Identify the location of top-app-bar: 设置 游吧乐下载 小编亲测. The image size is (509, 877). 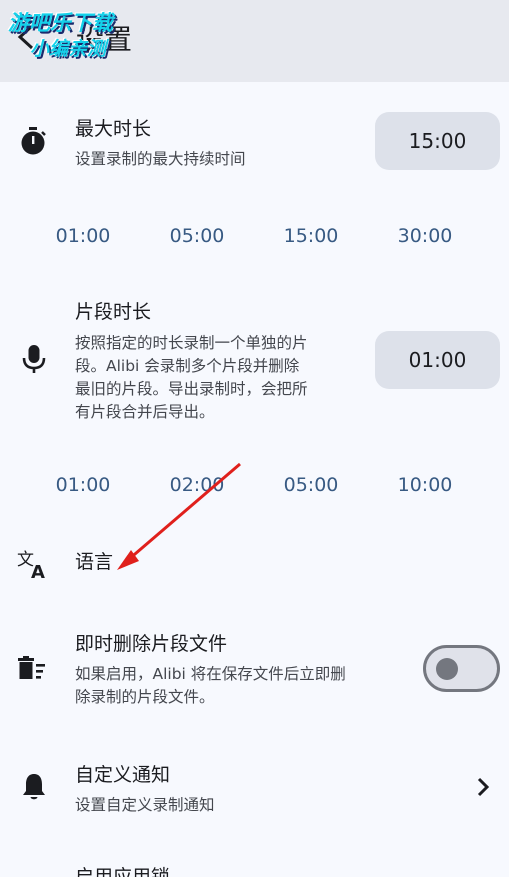
(254, 41).